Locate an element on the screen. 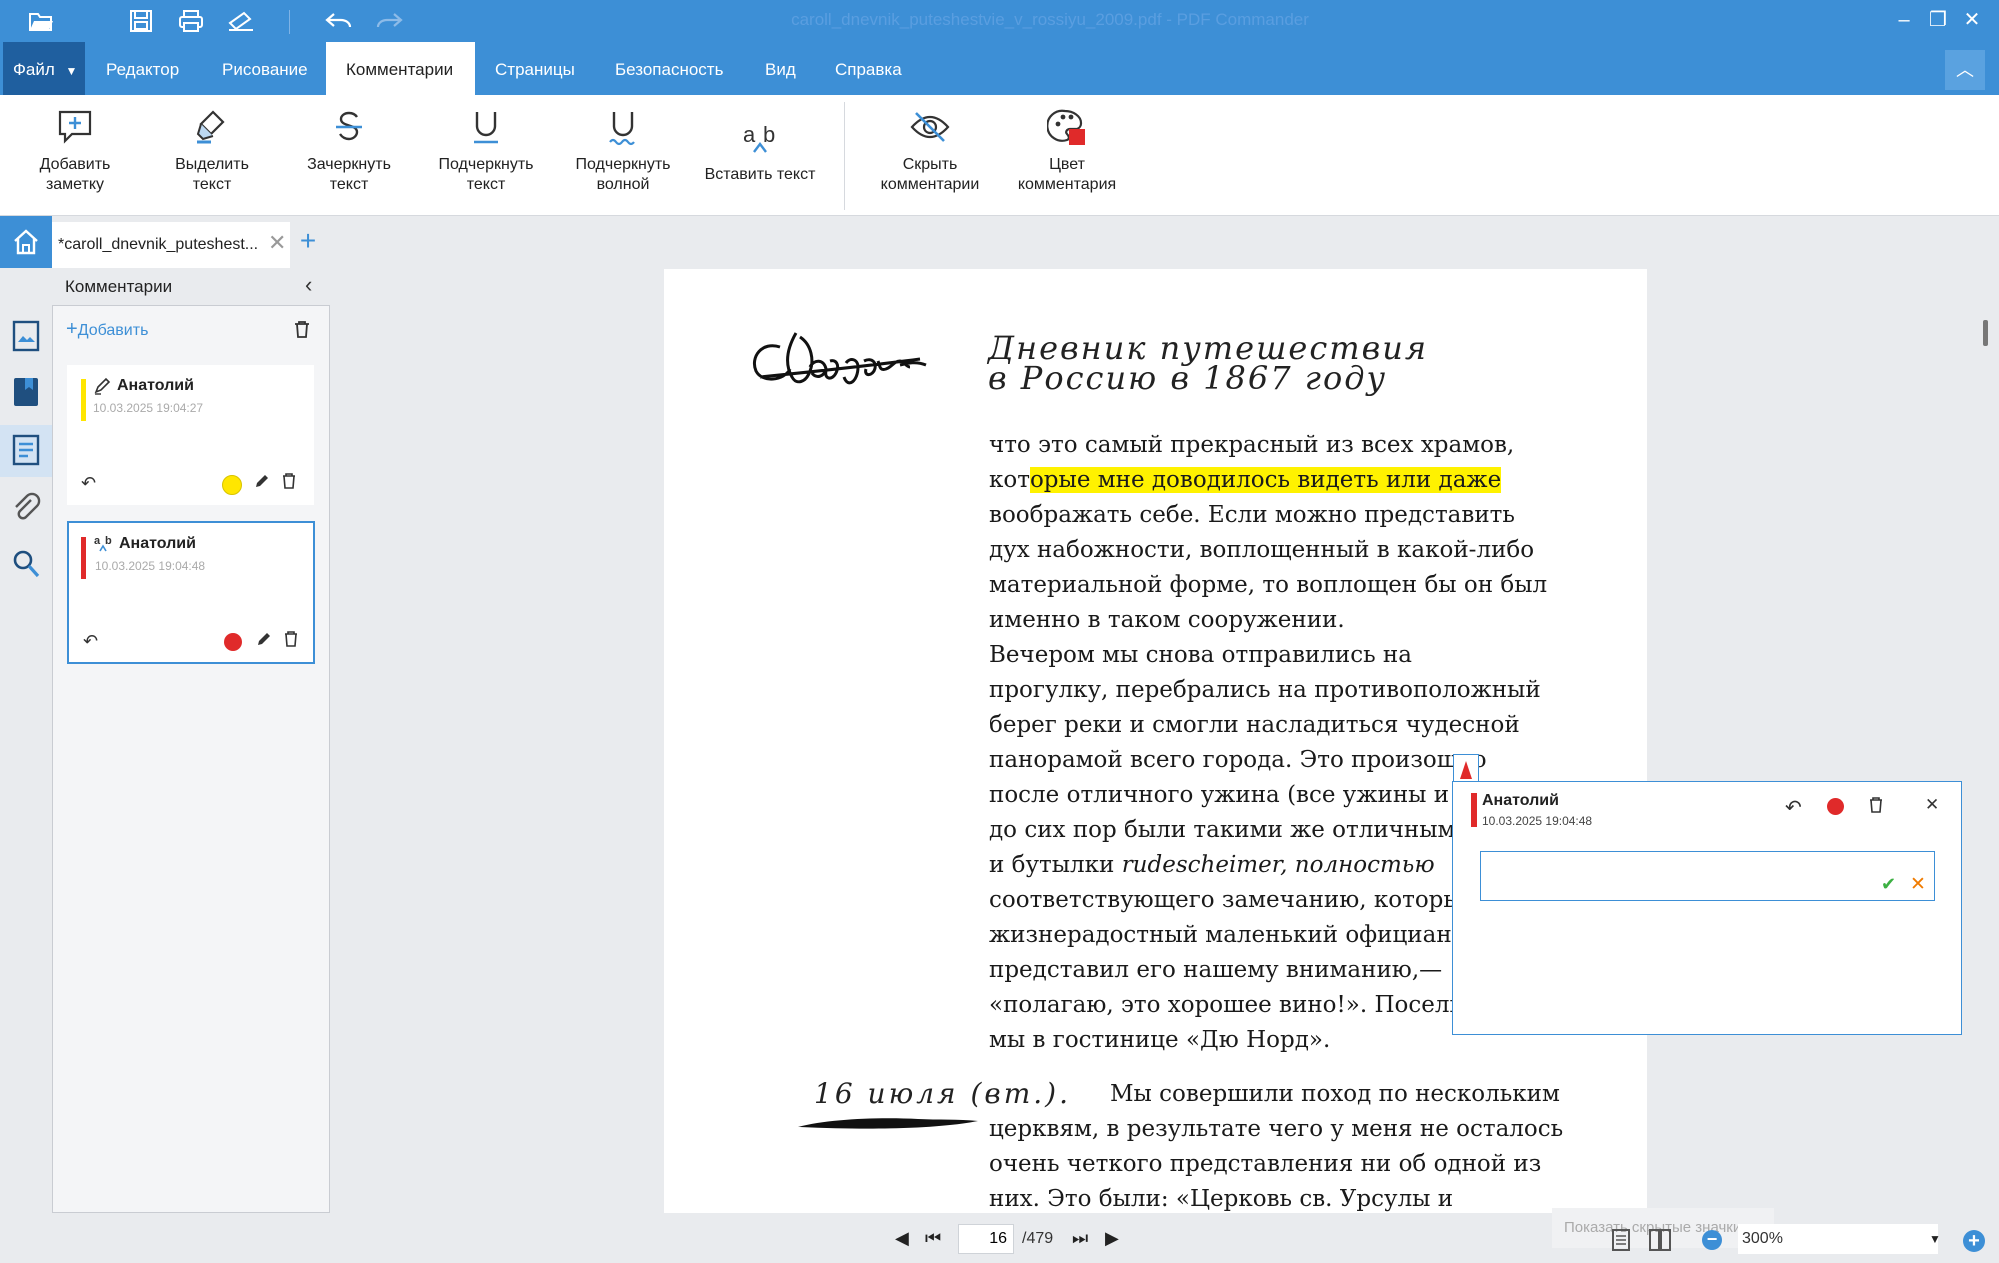 The width and height of the screenshot is (1999, 1263). underline-button: Подчеркнуть текст is located at coordinates (486, 155).